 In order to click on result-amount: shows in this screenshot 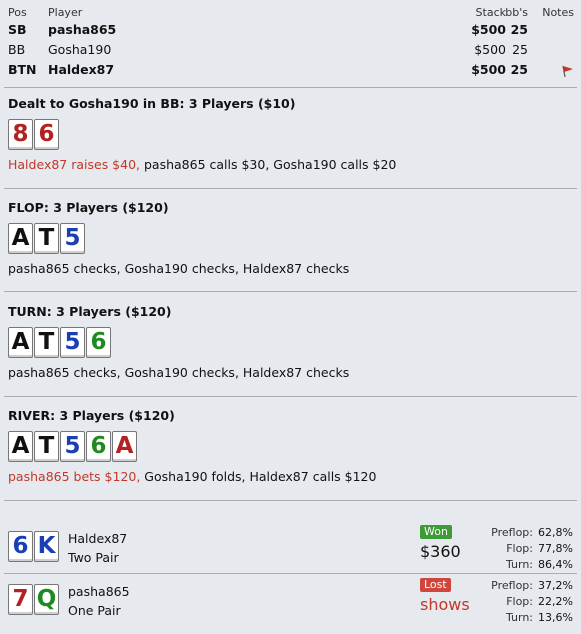, I will do `click(445, 604)`.